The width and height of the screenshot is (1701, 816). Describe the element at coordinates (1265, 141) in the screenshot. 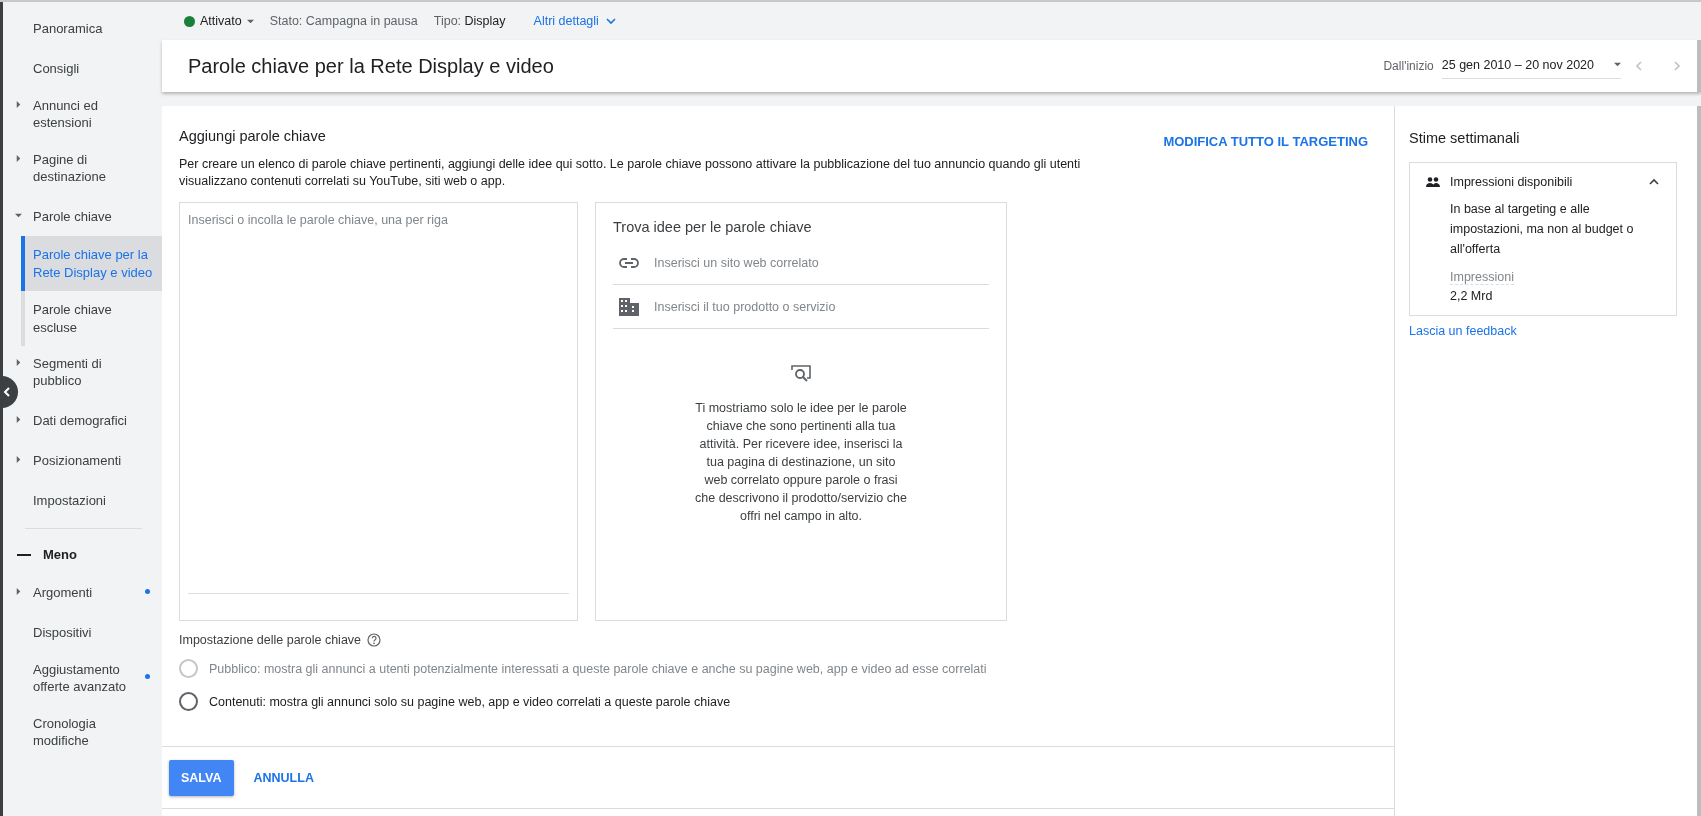

I see `edit-targeting-link: MODIFICA TUTTO IL TARGETING` at that location.